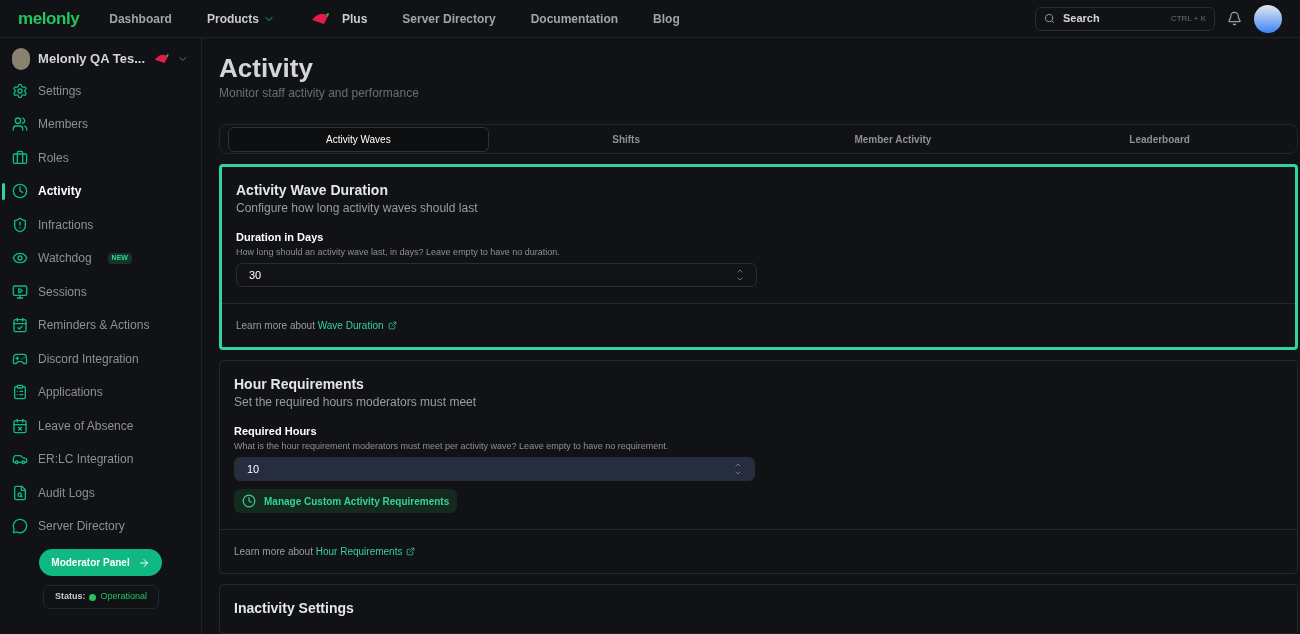  Describe the element at coordinates (123, 597) in the screenshot. I see `status-value: Operational` at that location.